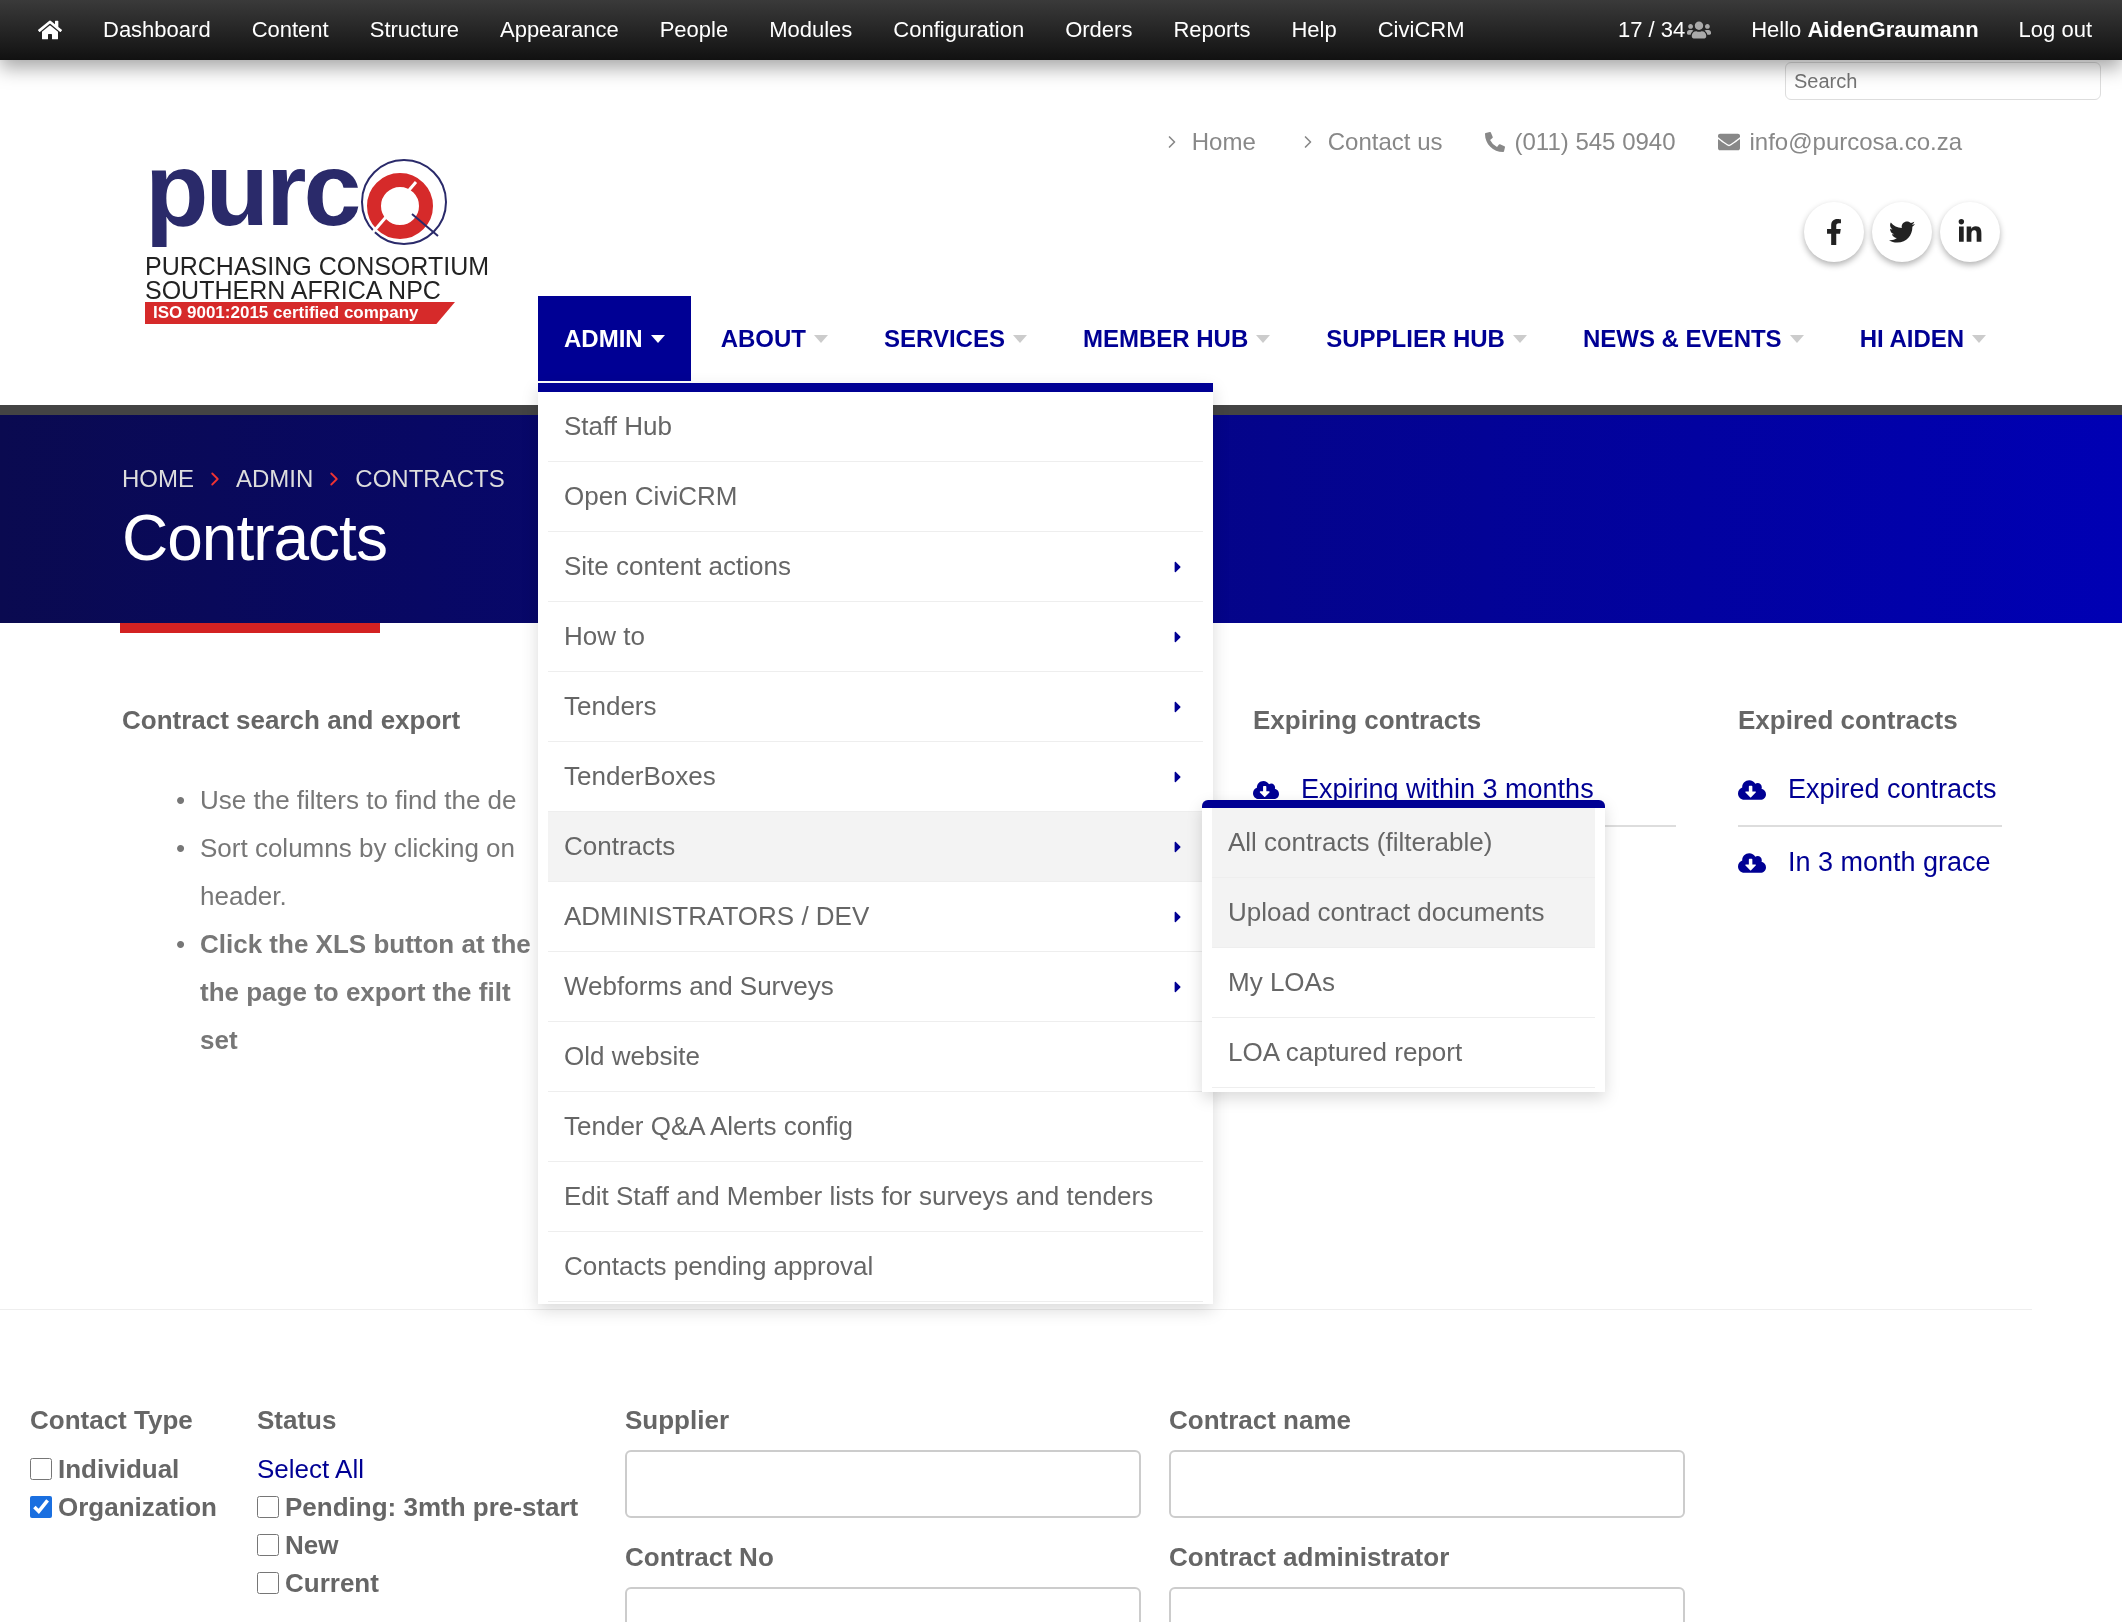 This screenshot has width=2122, height=1622. What do you see at coordinates (119, 1469) in the screenshot?
I see `checkbox-label: Individual` at bounding box center [119, 1469].